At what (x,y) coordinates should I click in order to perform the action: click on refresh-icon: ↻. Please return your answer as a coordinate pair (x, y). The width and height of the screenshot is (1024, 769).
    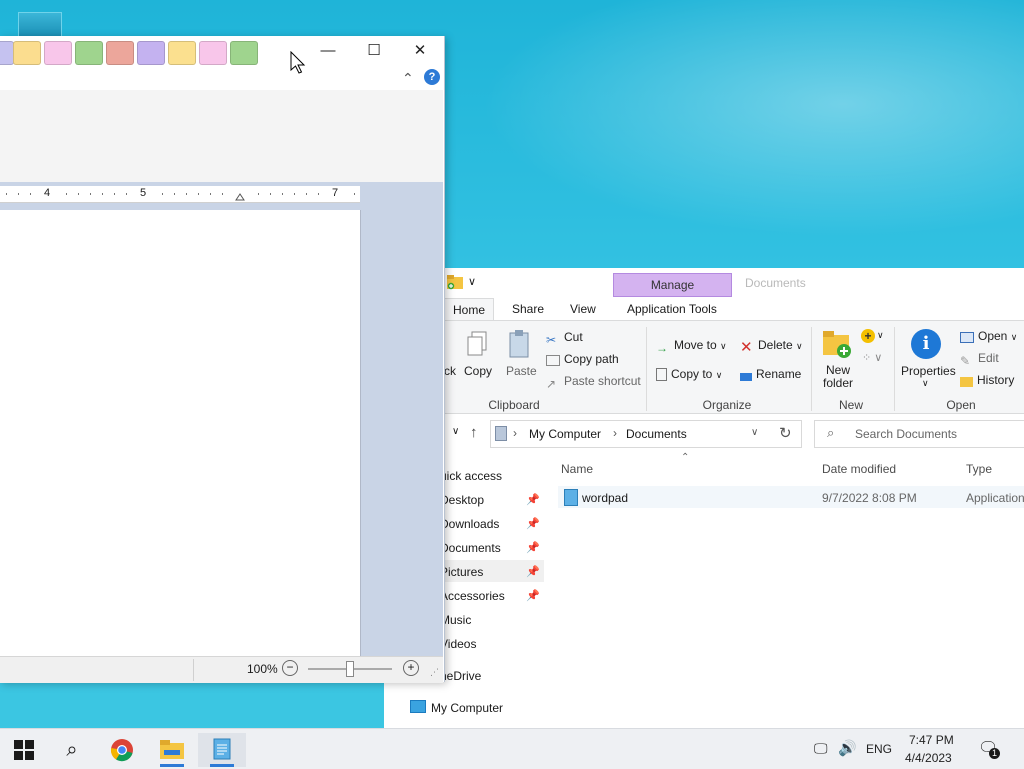
    Looking at the image, I should click on (785, 433).